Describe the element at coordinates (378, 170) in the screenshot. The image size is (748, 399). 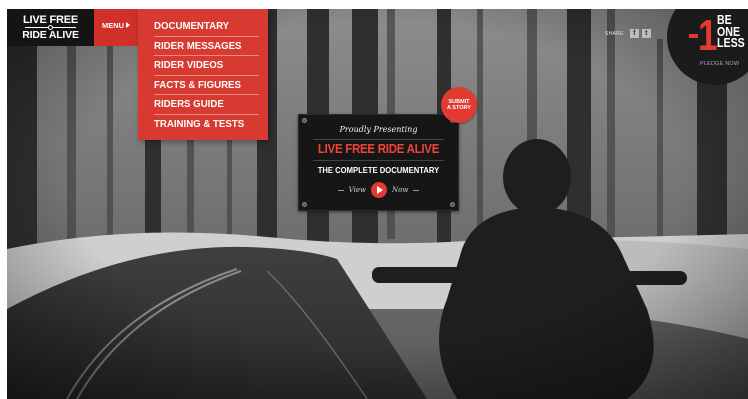
I see `card-subtitle: THE COMPLETE DOCUMENTARY` at that location.